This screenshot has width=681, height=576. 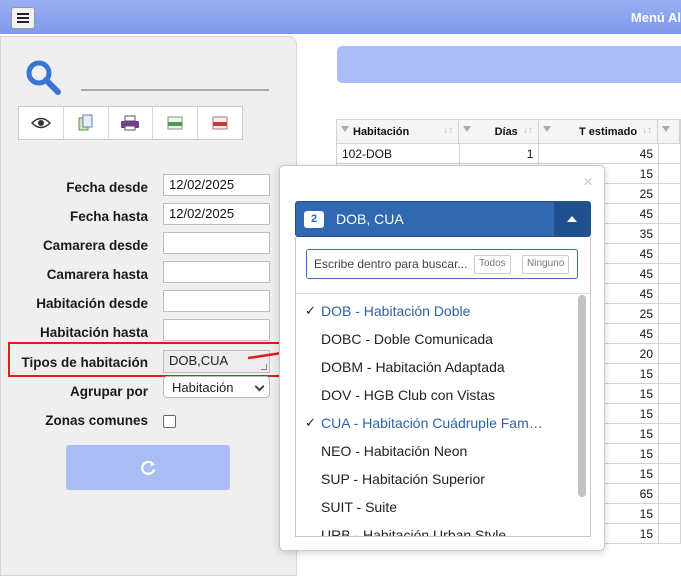 I want to click on camarera-desde-label: Camarera desde, so click(x=95, y=245).